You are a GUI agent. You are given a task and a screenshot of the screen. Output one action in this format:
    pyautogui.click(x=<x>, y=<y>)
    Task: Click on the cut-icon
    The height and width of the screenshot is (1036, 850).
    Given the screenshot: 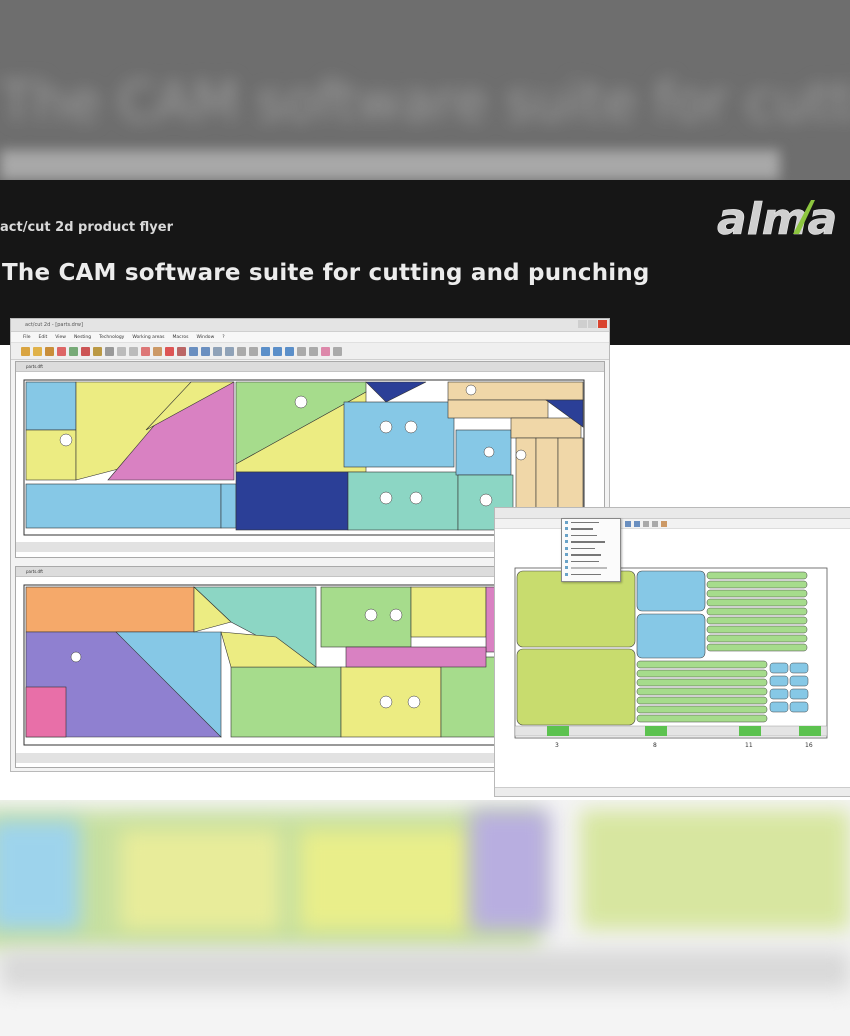 What is the action you would take?
    pyautogui.click(x=61, y=351)
    